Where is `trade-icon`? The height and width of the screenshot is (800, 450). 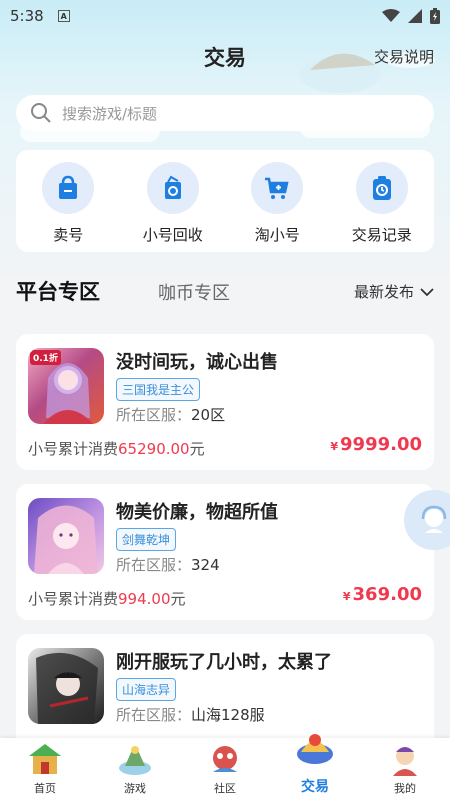 trade-icon is located at coordinates (315, 749).